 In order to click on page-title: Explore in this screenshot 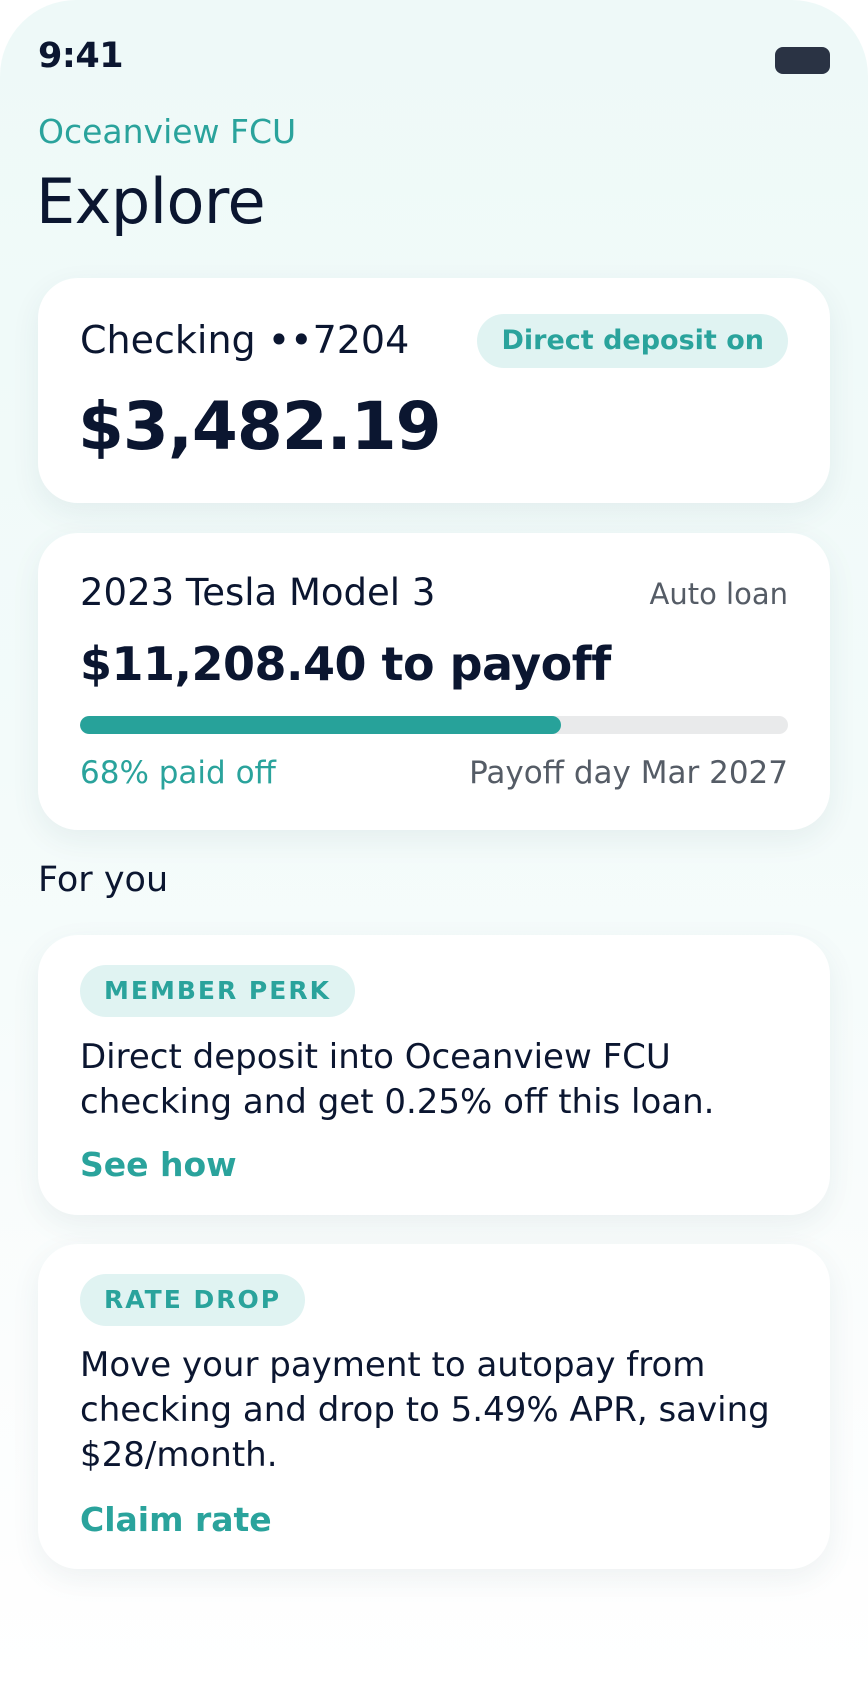, I will do `click(151, 201)`.